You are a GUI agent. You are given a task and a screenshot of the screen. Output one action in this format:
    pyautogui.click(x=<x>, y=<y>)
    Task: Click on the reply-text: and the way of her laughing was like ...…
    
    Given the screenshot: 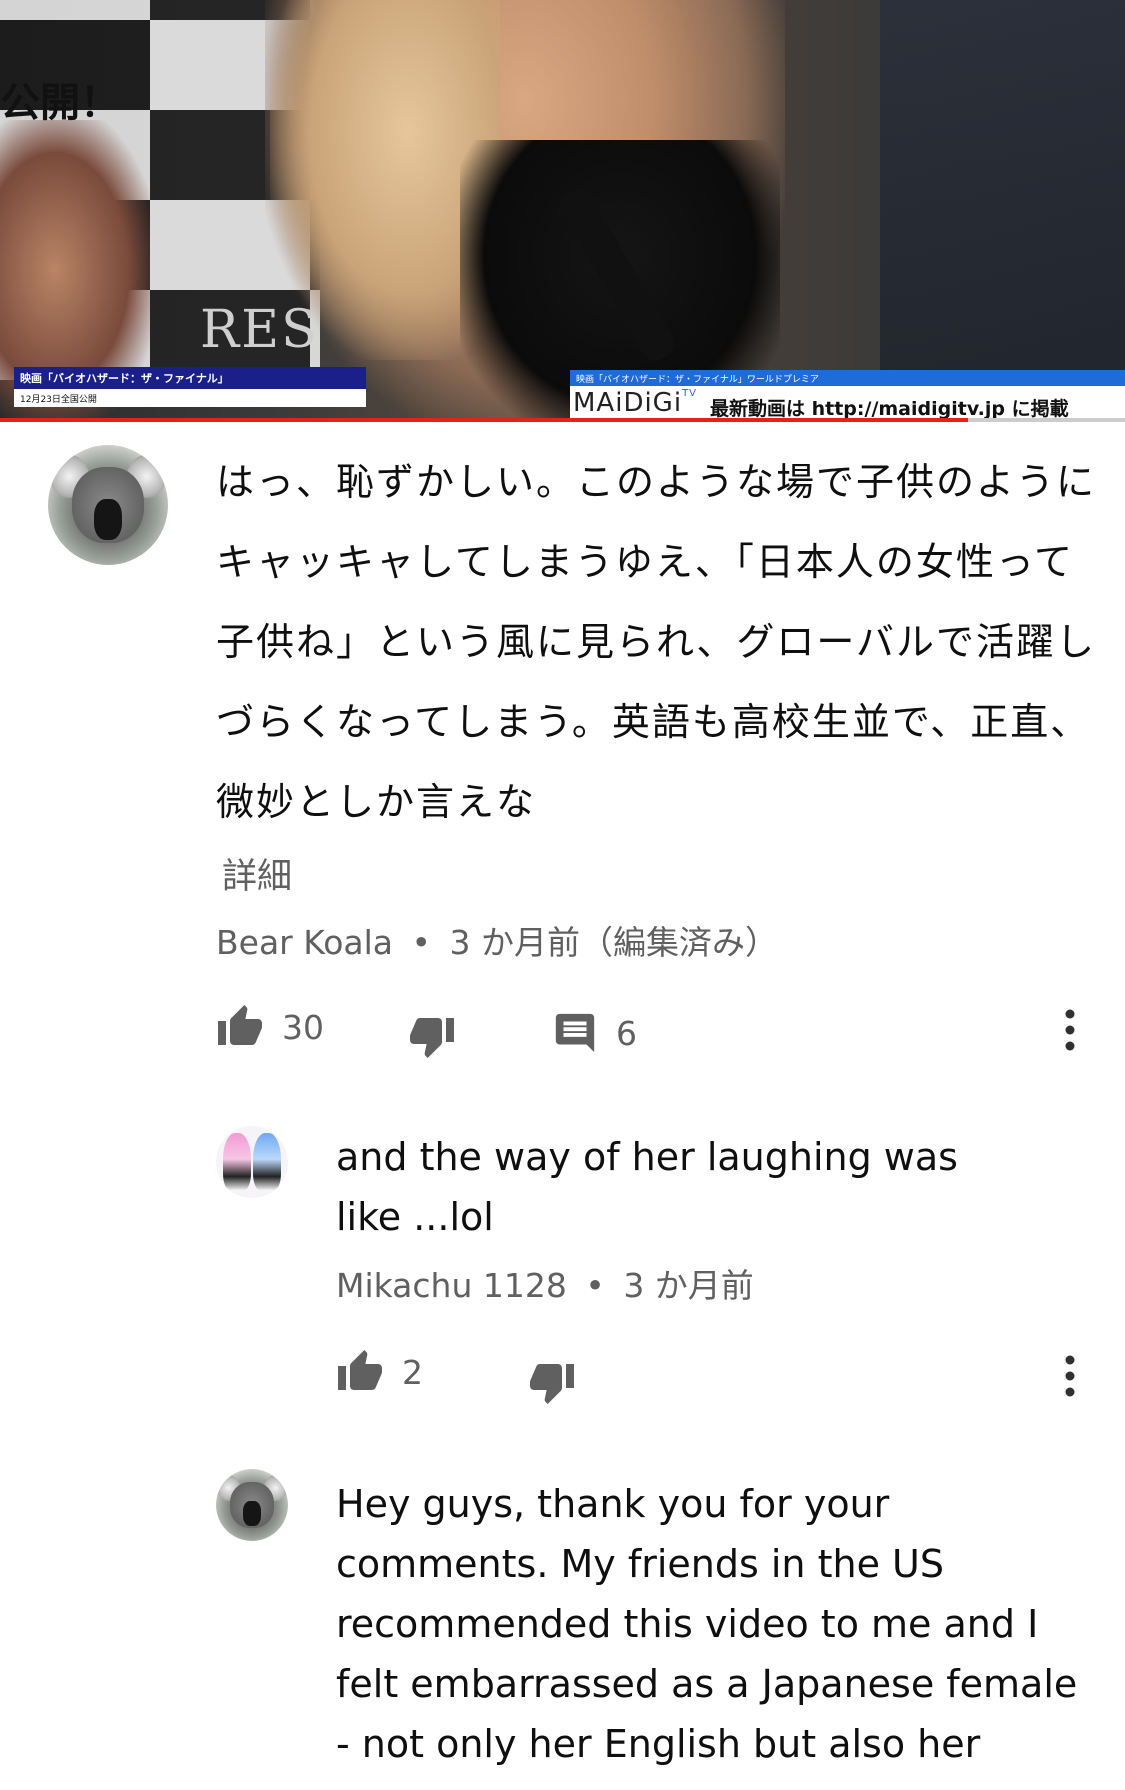 What is the action you would take?
    pyautogui.click(x=647, y=1187)
    